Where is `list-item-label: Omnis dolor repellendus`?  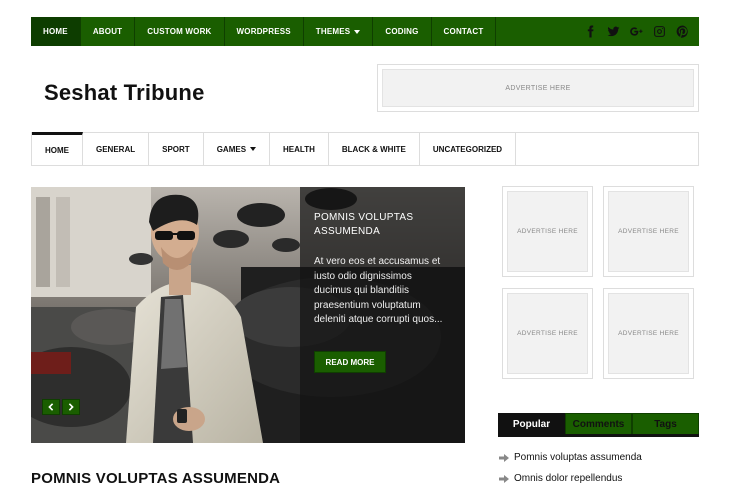 list-item-label: Omnis dolor repellendus is located at coordinates (568, 478).